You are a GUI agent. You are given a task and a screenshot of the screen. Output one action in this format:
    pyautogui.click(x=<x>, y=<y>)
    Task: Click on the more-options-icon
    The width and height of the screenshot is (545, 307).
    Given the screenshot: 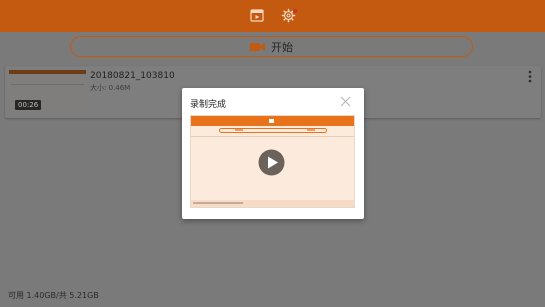 What is the action you would take?
    pyautogui.click(x=530, y=76)
    